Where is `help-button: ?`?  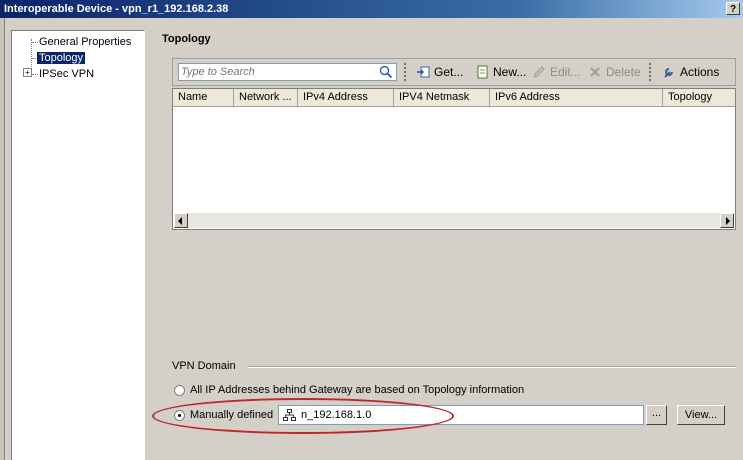 help-button: ? is located at coordinates (733, 8).